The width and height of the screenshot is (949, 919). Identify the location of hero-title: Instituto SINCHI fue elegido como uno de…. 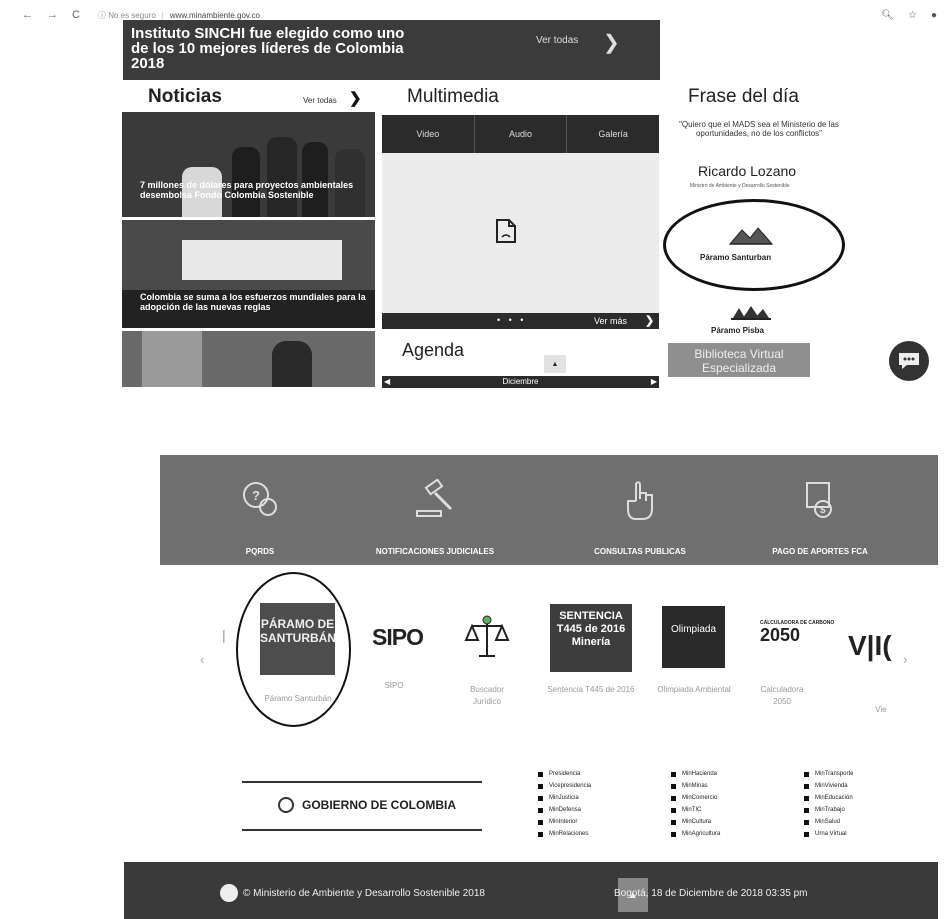
(268, 48).